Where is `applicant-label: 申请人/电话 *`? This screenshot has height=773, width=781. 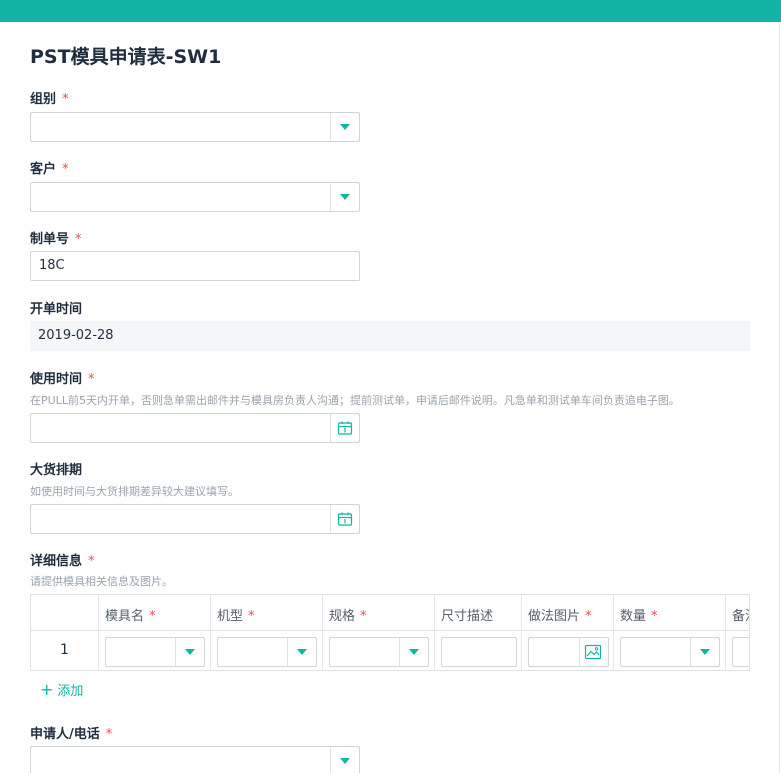
applicant-label: 申请人/电话 * is located at coordinates (71, 734).